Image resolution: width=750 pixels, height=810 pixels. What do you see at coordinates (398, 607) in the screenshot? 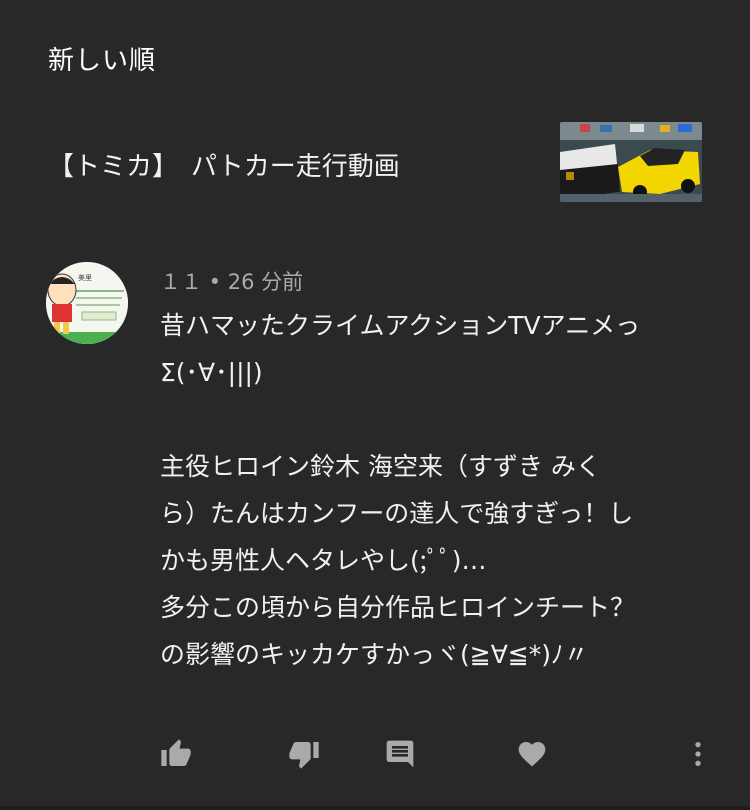
I see `comment-line: 多分この頃から自分作品ヒロインチート？` at bounding box center [398, 607].